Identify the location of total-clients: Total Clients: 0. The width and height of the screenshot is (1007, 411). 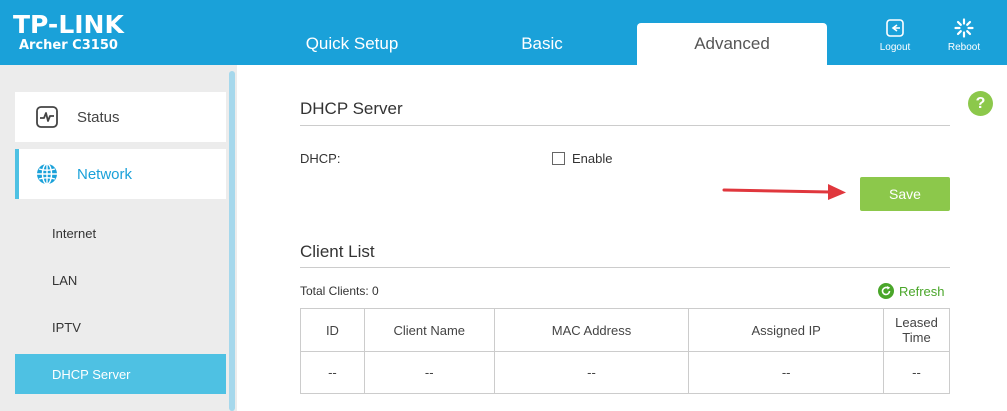
(339, 291).